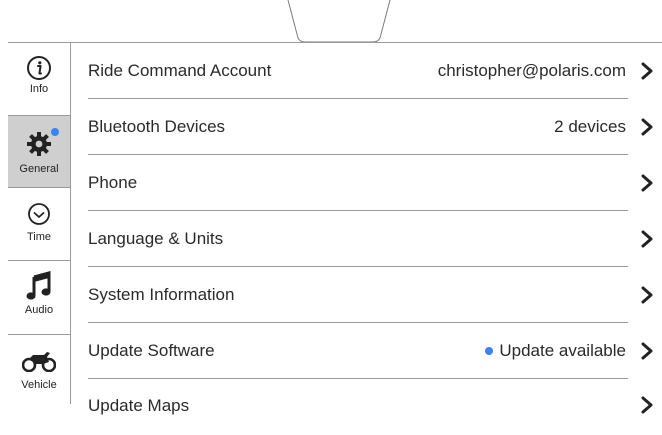 The width and height of the screenshot is (662, 435). I want to click on update-available-dot, so click(489, 350).